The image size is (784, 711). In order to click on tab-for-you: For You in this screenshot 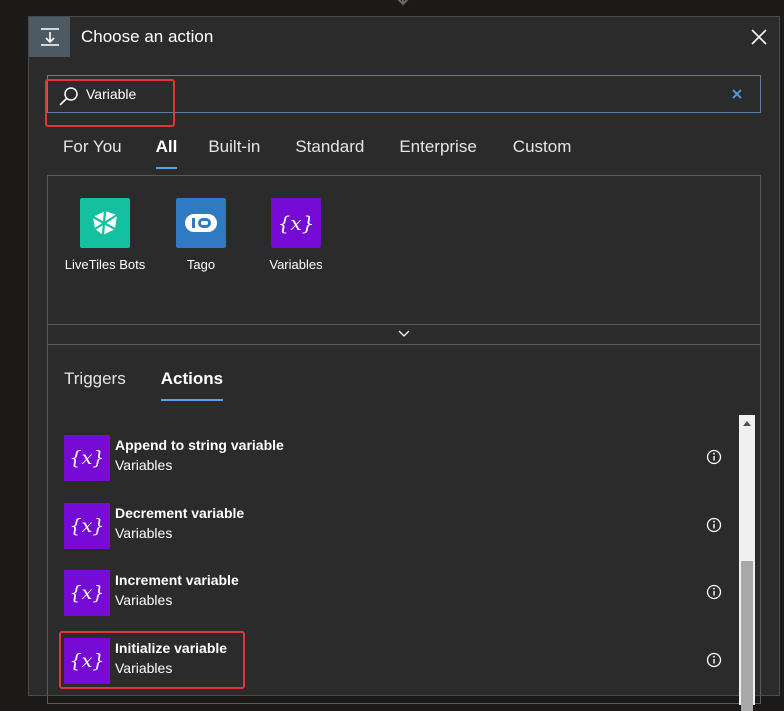, I will do `click(92, 153)`.